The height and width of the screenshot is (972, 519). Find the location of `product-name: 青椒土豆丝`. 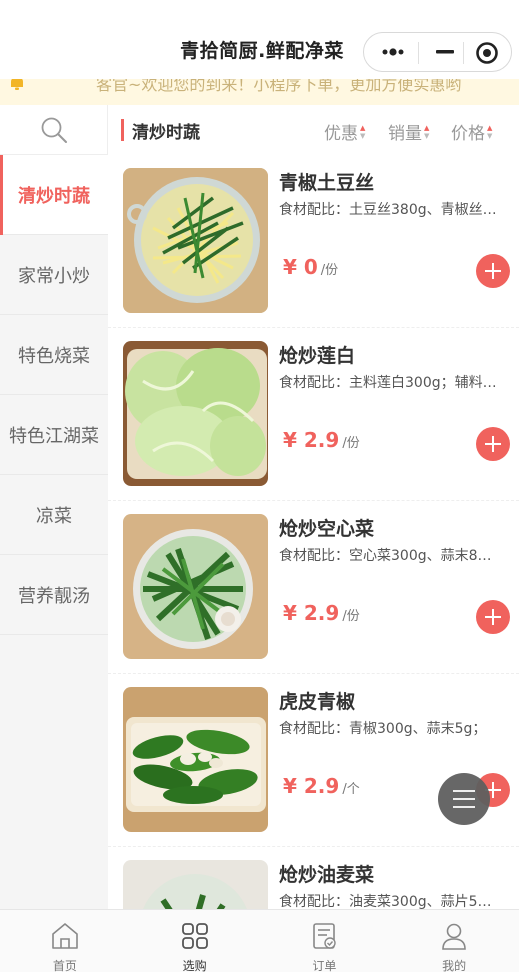

product-name: 青椒土豆丝 is located at coordinates (327, 183).